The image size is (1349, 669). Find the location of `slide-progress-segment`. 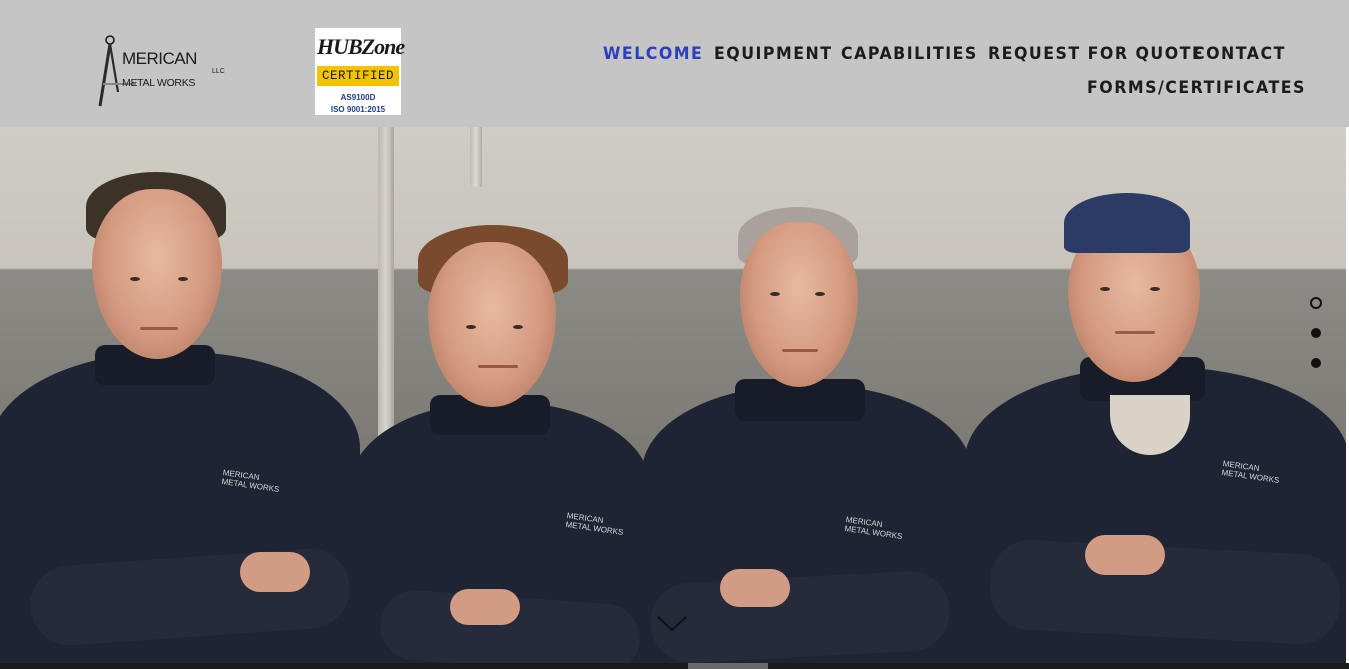

slide-progress-segment is located at coordinates (728, 666).